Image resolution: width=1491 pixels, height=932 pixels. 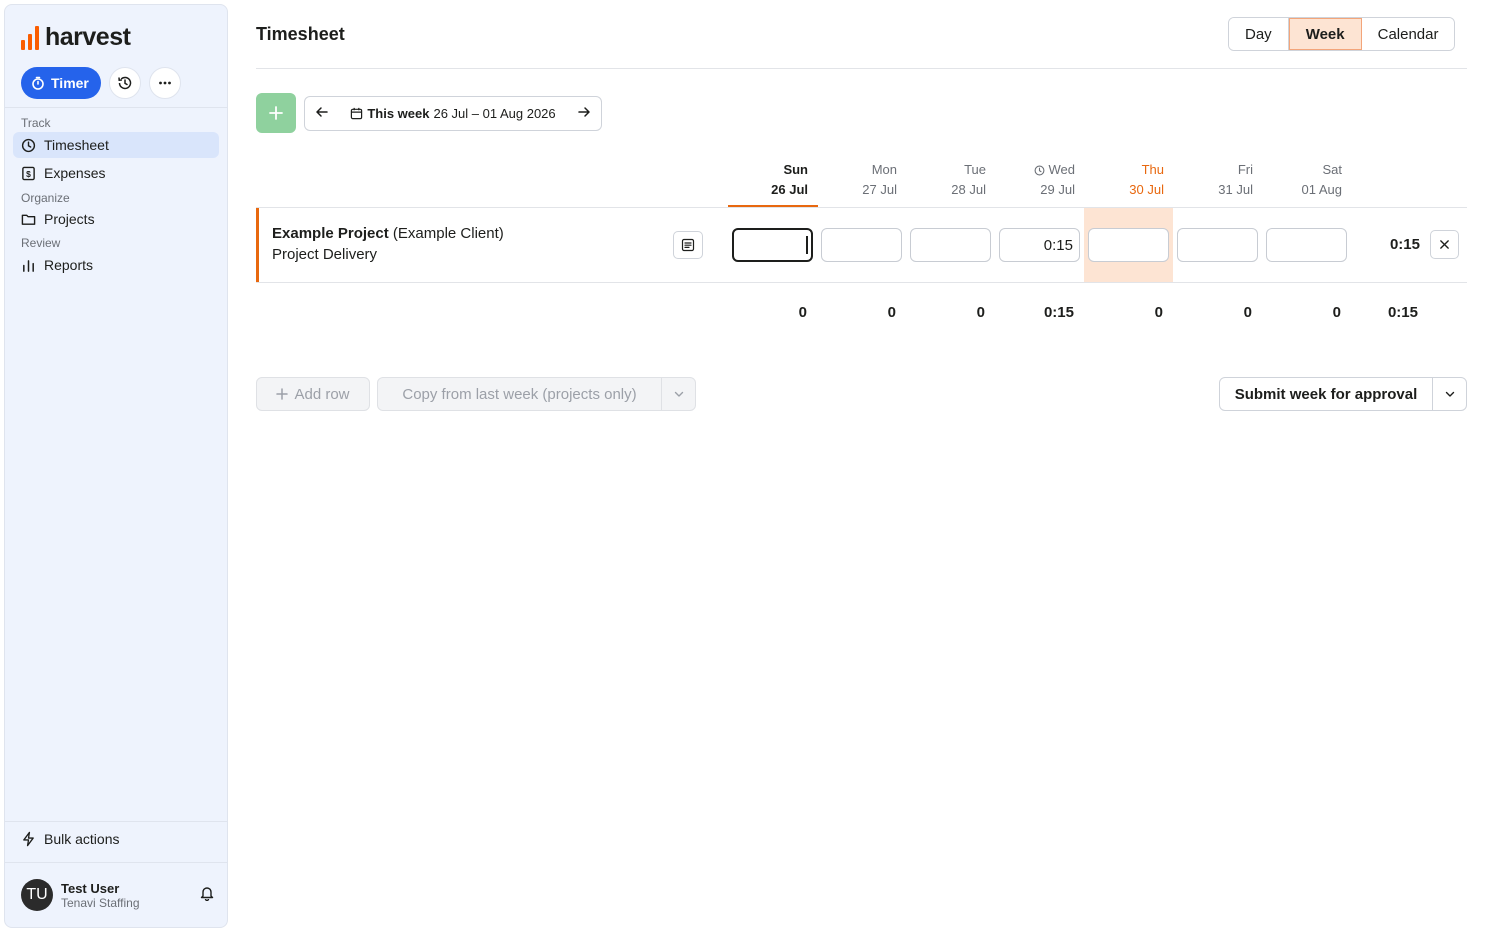 I want to click on week-navigator: This week 26 Jul – 01 Aug 2026, so click(x=453, y=113).